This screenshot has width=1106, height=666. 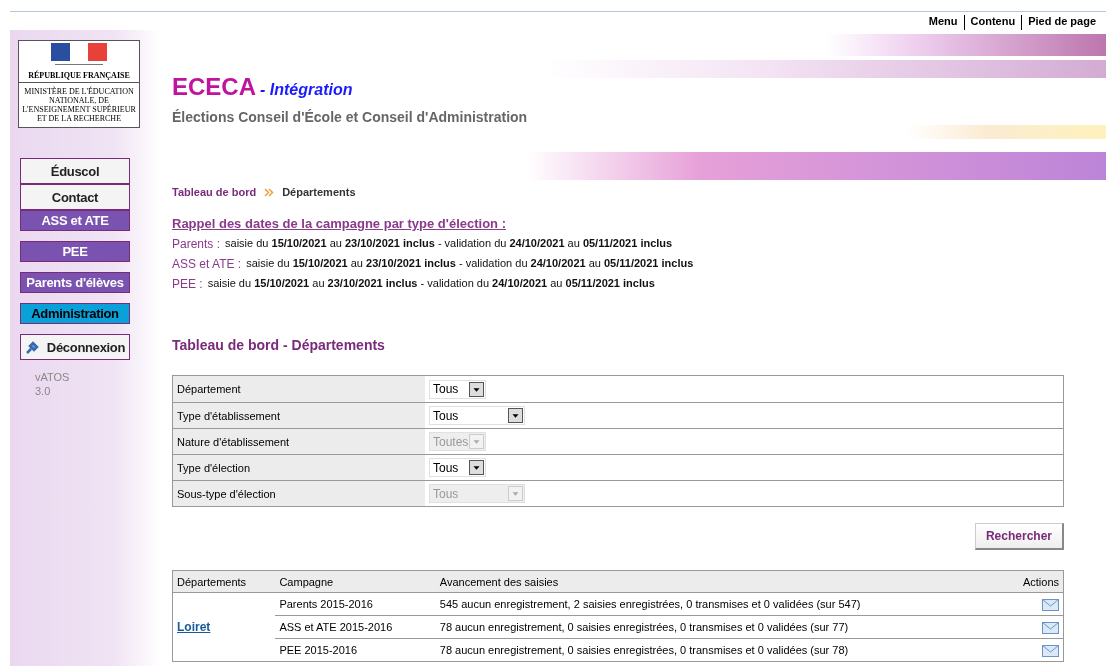 What do you see at coordinates (75, 313) in the screenshot?
I see `sidebar-item: Administration` at bounding box center [75, 313].